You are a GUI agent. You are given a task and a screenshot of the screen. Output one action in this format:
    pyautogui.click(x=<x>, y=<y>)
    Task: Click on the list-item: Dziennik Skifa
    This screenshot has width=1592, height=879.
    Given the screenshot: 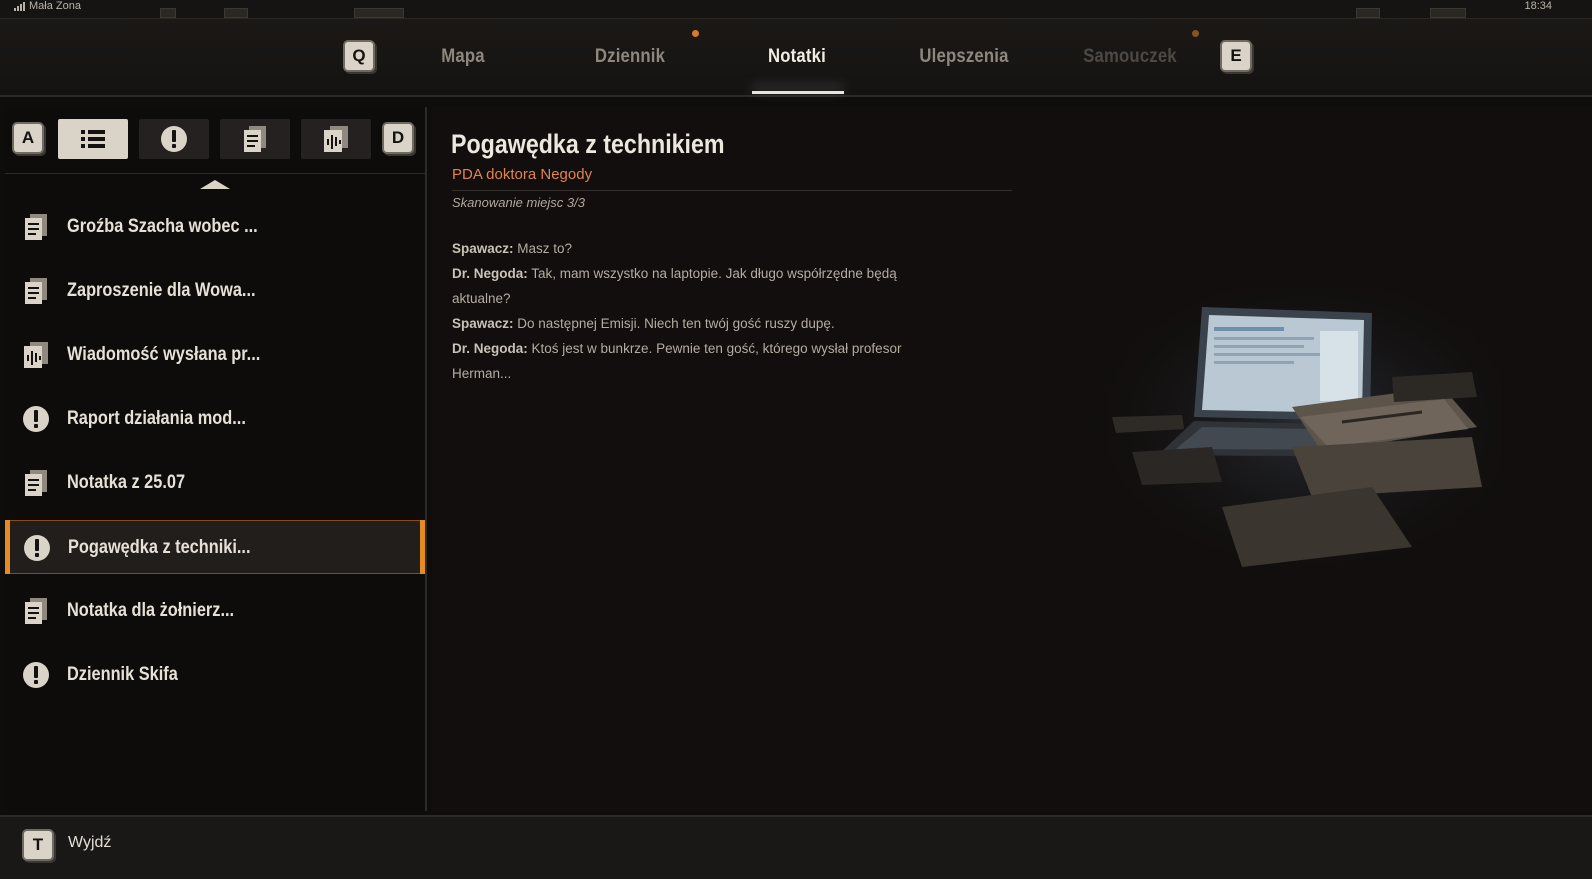 What is the action you would take?
    pyautogui.click(x=215, y=675)
    